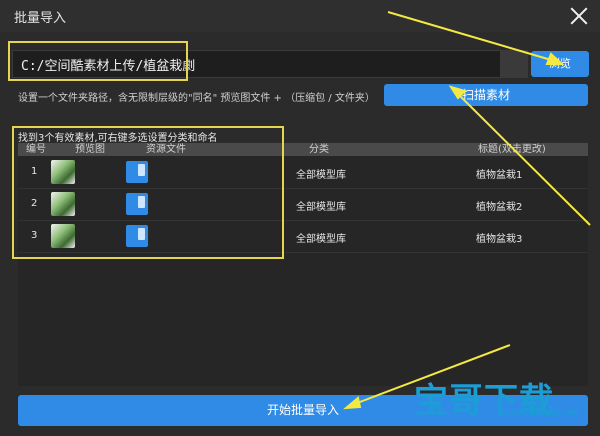 The image size is (600, 436). What do you see at coordinates (98, 61) in the screenshot?
I see `highlight-box-path` at bounding box center [98, 61].